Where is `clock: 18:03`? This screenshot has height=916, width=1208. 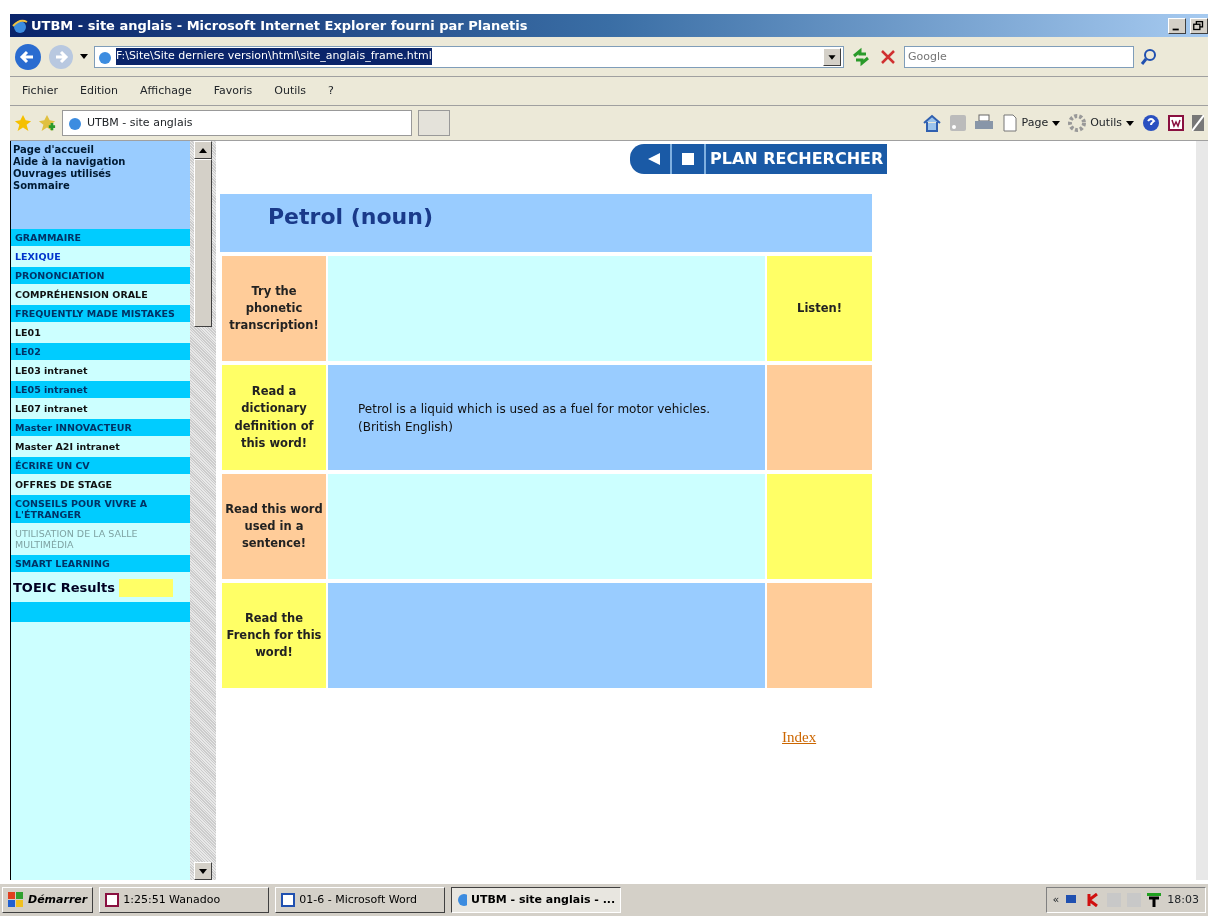
clock: 18:03 is located at coordinates (1183, 899).